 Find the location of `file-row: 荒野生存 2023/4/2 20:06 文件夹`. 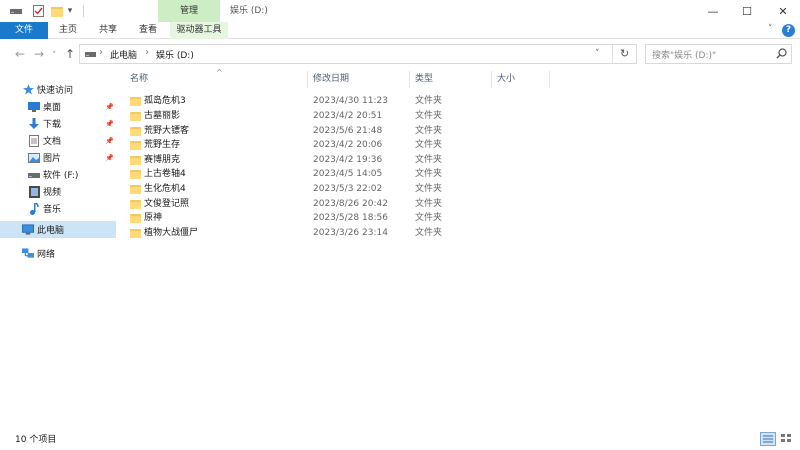

file-row: 荒野生存 2023/4/2 20:06 文件夹 is located at coordinates (336, 145).